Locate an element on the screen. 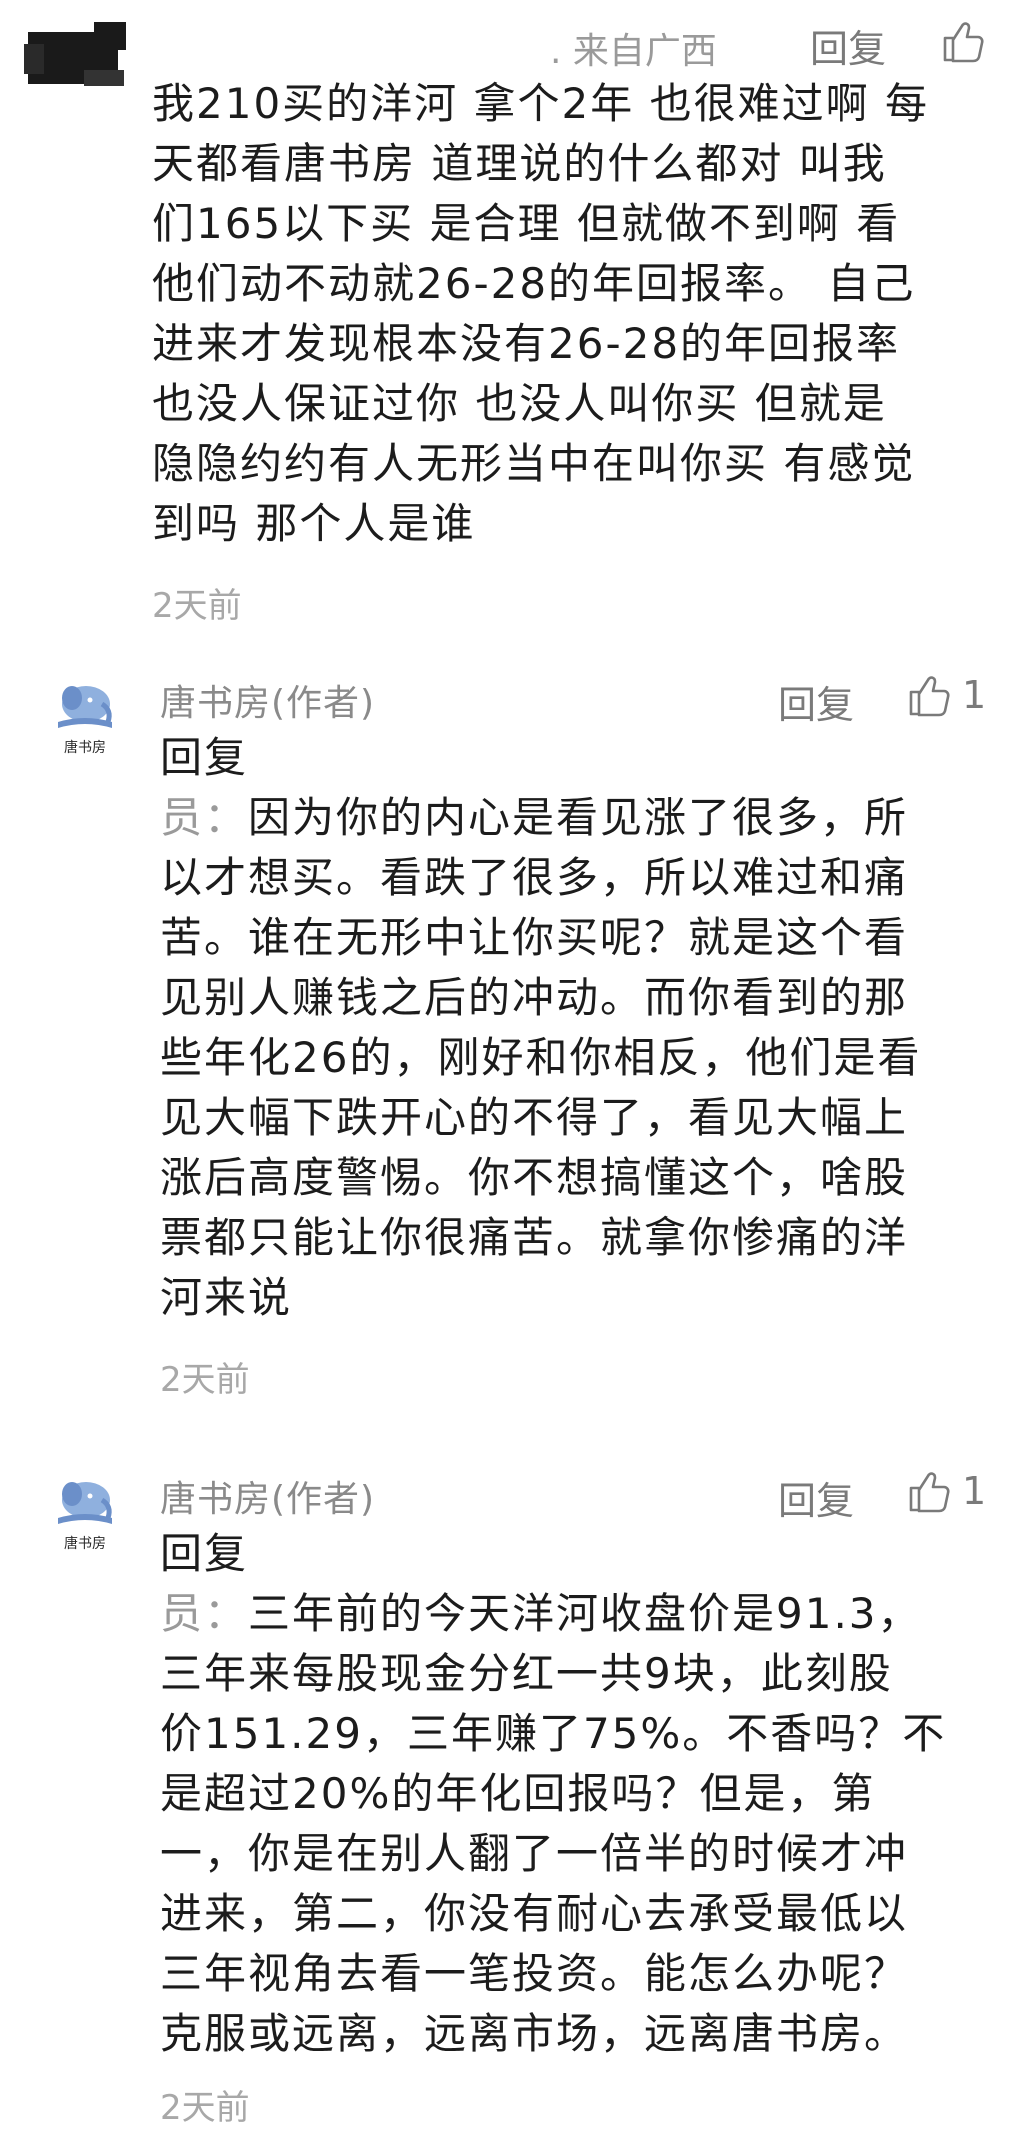 The image size is (1019, 2130). comment-line: 隐隐约约有人无形当中在叫你买 有感觉 is located at coordinates (534, 463).